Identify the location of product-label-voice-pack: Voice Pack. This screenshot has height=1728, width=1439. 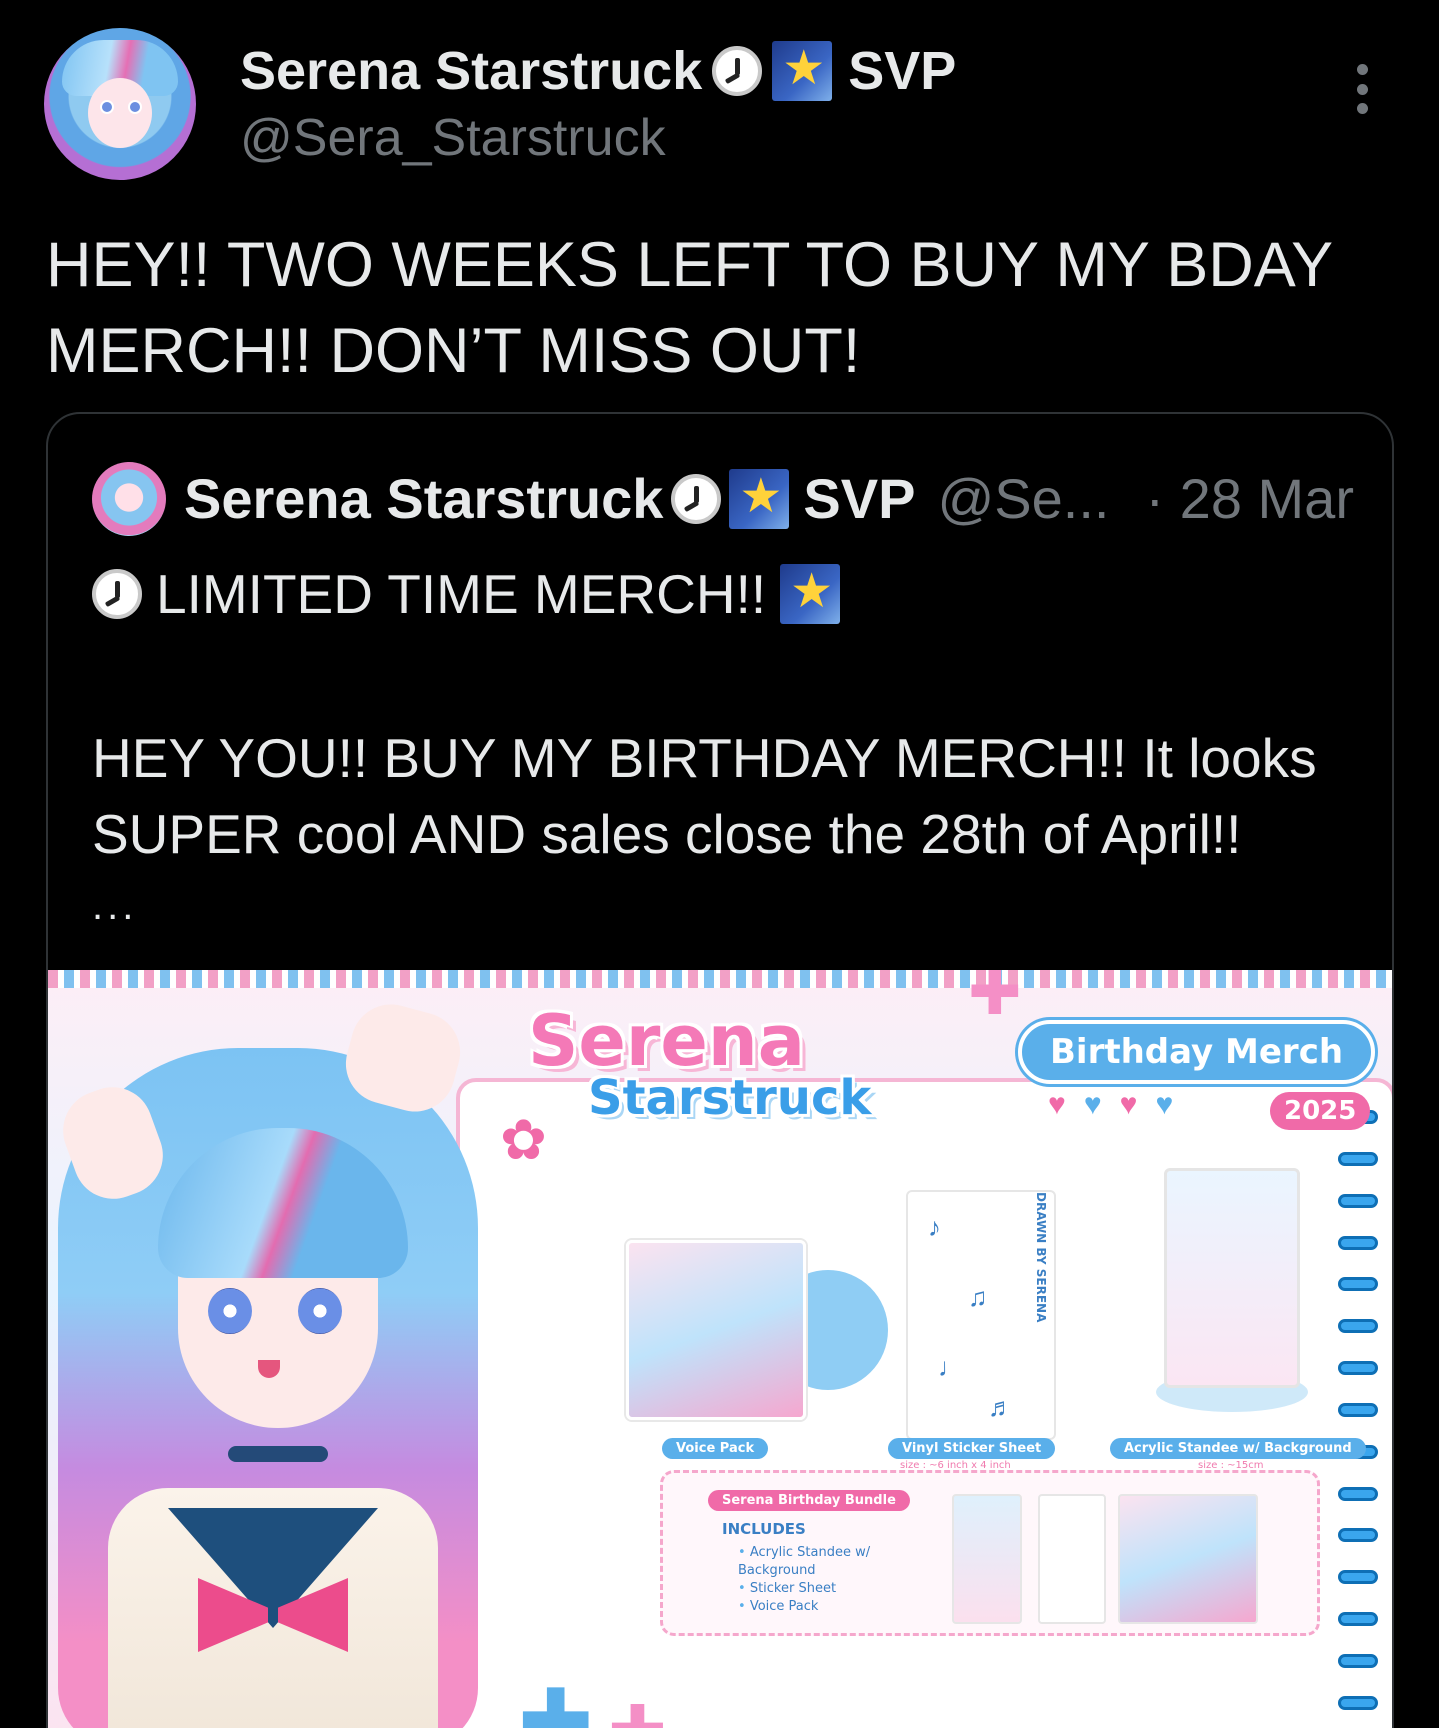
(715, 1448).